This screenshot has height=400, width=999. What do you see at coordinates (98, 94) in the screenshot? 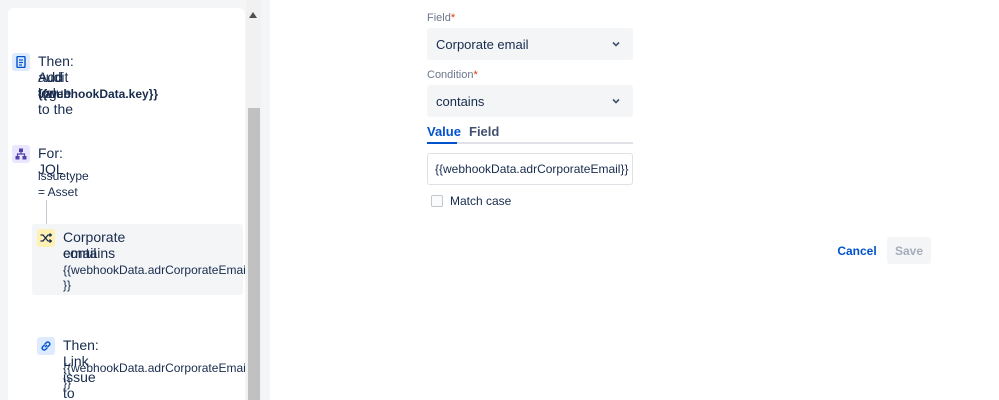
I see `step-audit-detail: {{webhookData.key}}` at bounding box center [98, 94].